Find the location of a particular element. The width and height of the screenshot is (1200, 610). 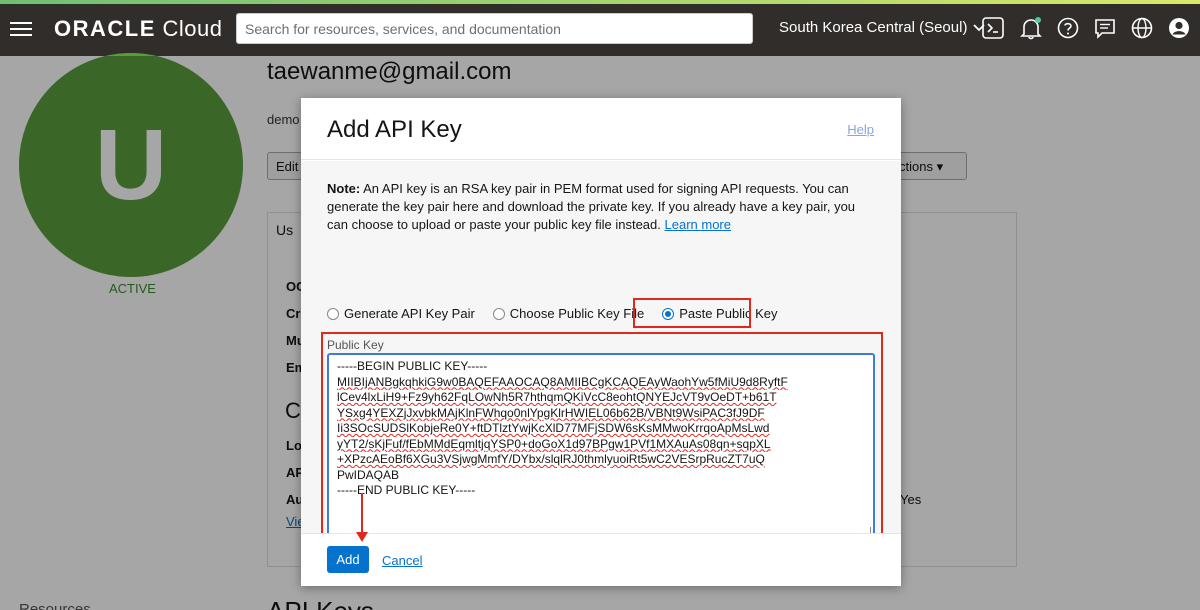

key-line: -----BEGIN PUBLIC KEY----- is located at coordinates (412, 366).